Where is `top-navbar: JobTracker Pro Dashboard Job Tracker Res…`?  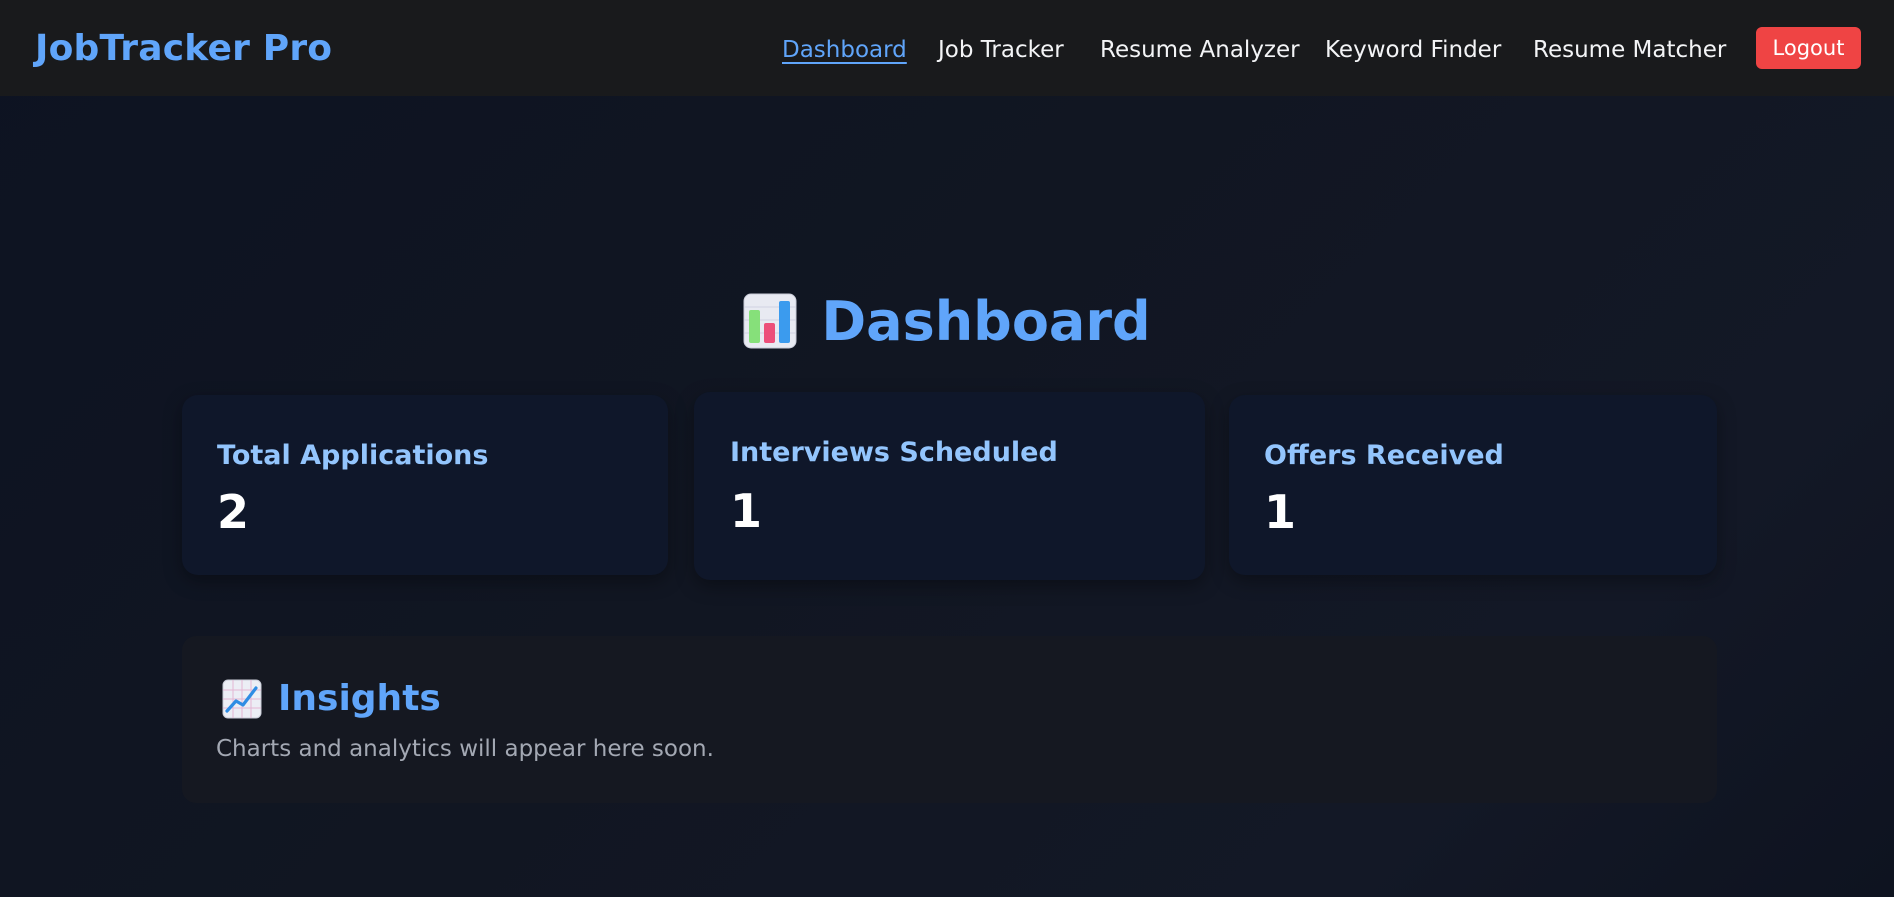
top-navbar: JobTracker Pro Dashboard Job Tracker Res… is located at coordinates (947, 48).